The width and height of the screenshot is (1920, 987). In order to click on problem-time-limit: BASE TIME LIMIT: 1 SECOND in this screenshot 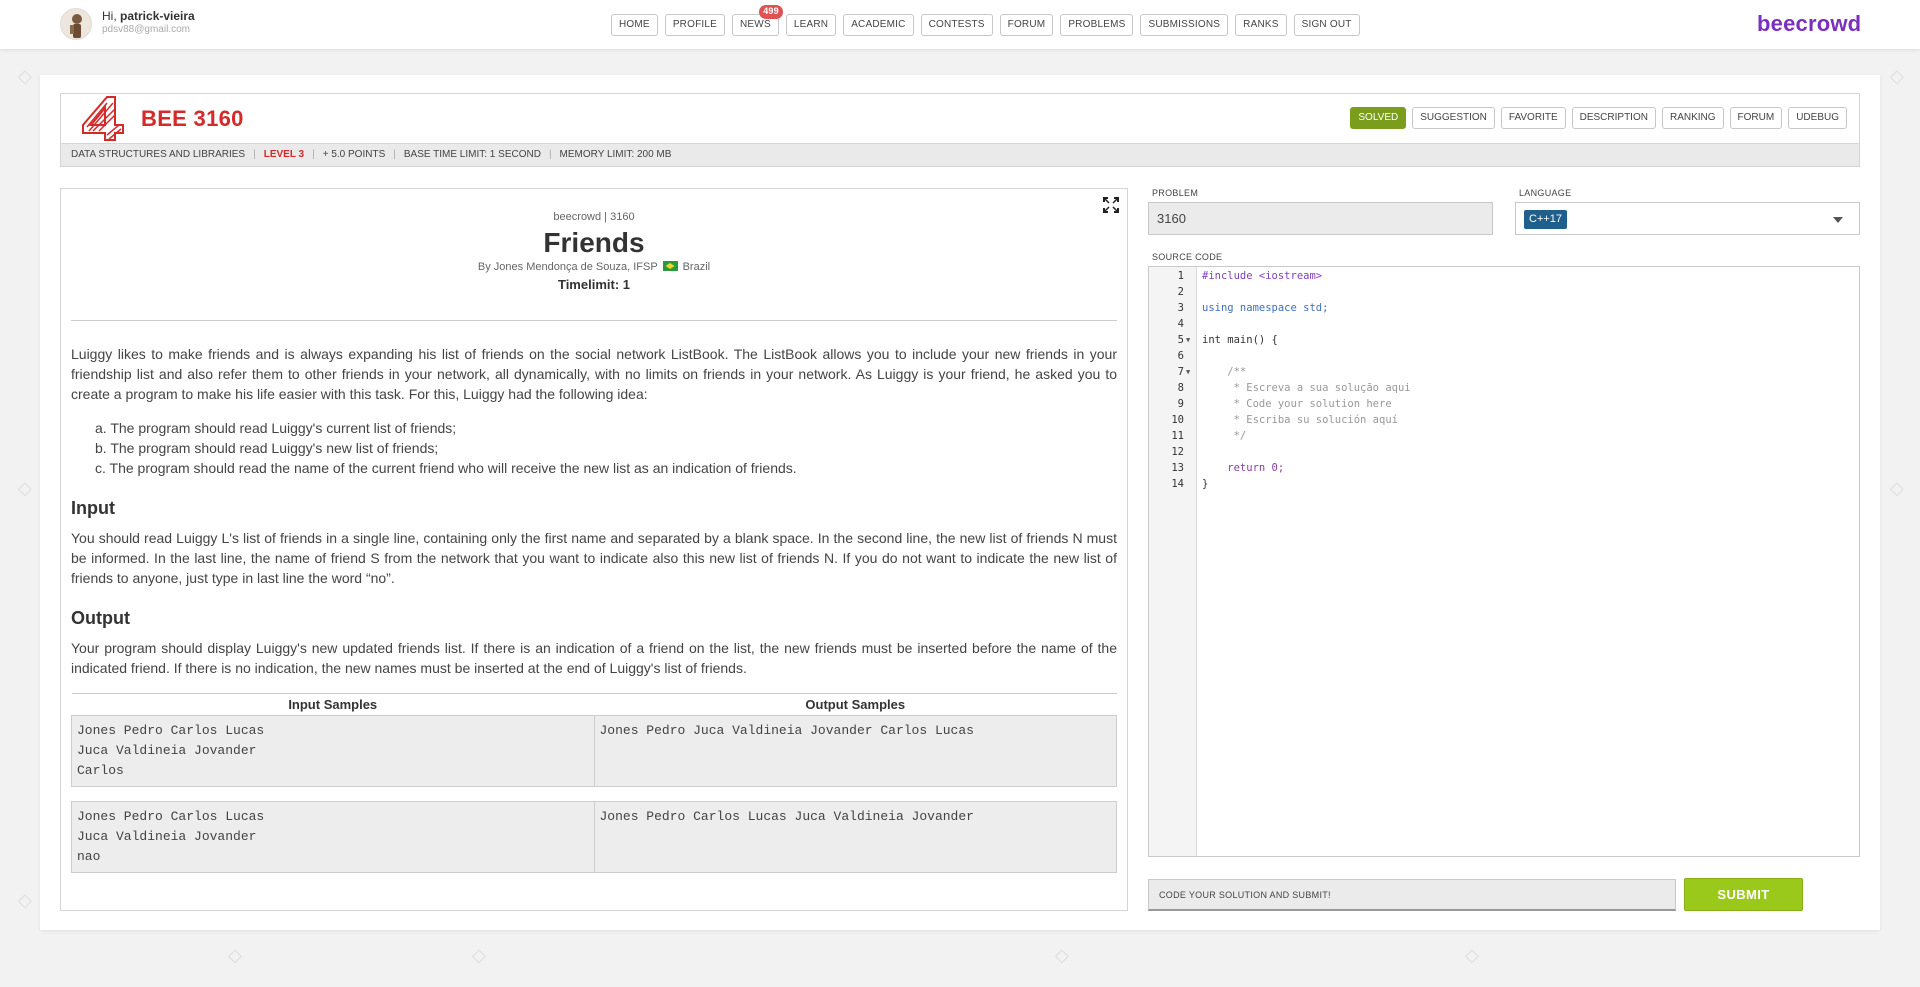, I will do `click(472, 154)`.